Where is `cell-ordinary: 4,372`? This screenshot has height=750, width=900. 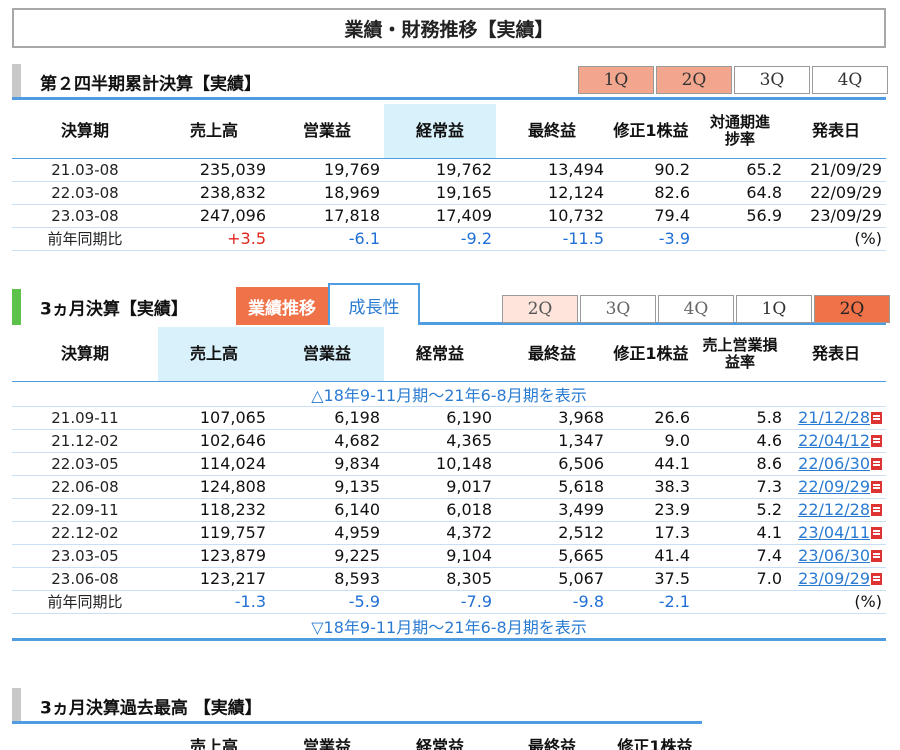 cell-ordinary: 4,372 is located at coordinates (440, 533).